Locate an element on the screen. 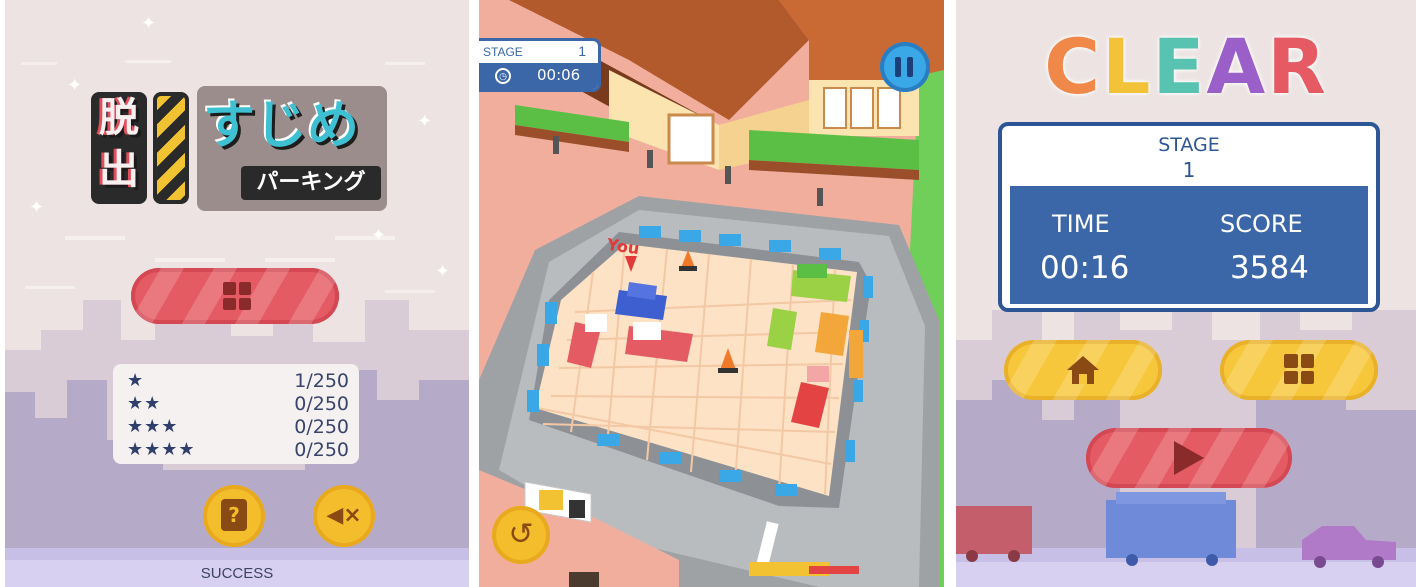 The image size is (1416, 587). home-button is located at coordinates (1083, 370).